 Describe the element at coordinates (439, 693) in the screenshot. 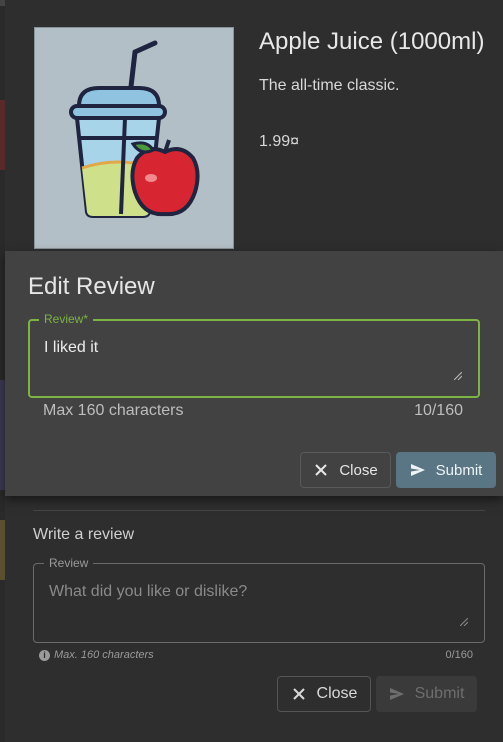

I see `write-review-submit-label: Submit` at that location.